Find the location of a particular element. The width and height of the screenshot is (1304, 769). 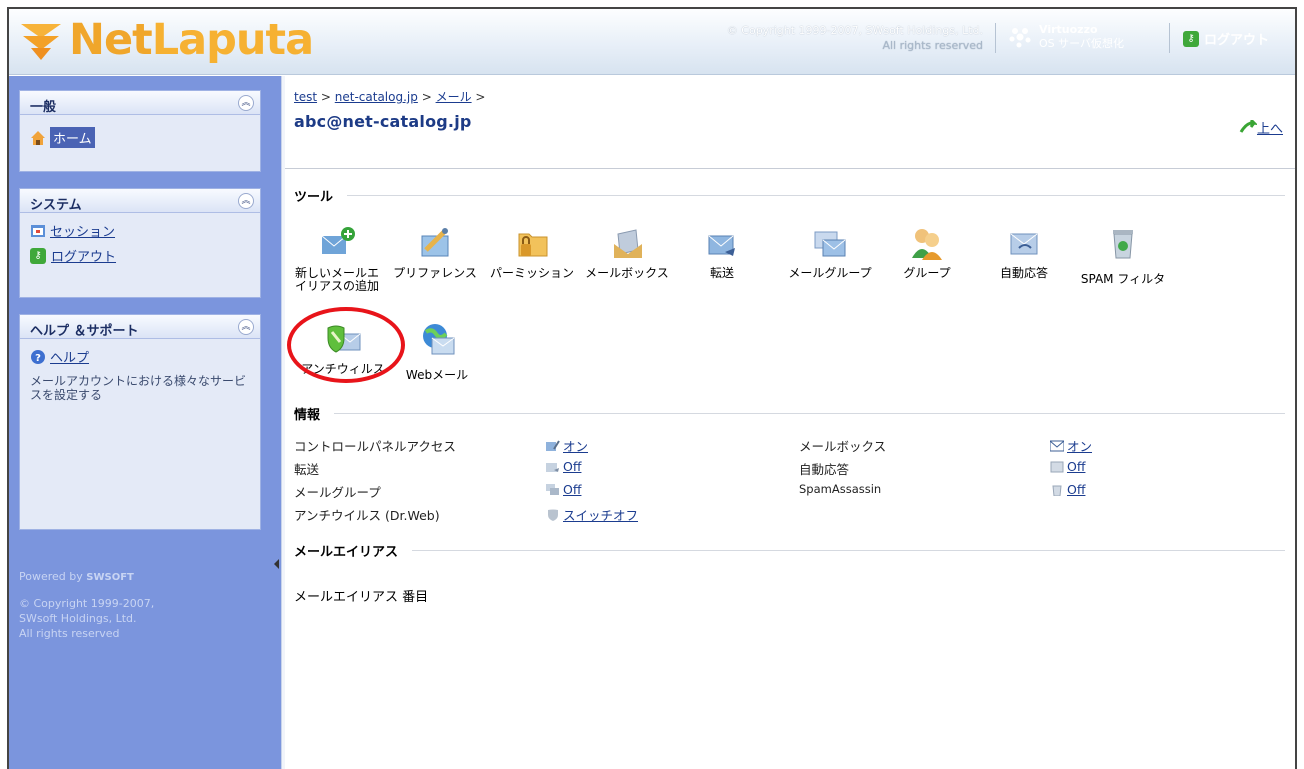

tool-antivirus: アンチウィルス is located at coordinates (343, 349).